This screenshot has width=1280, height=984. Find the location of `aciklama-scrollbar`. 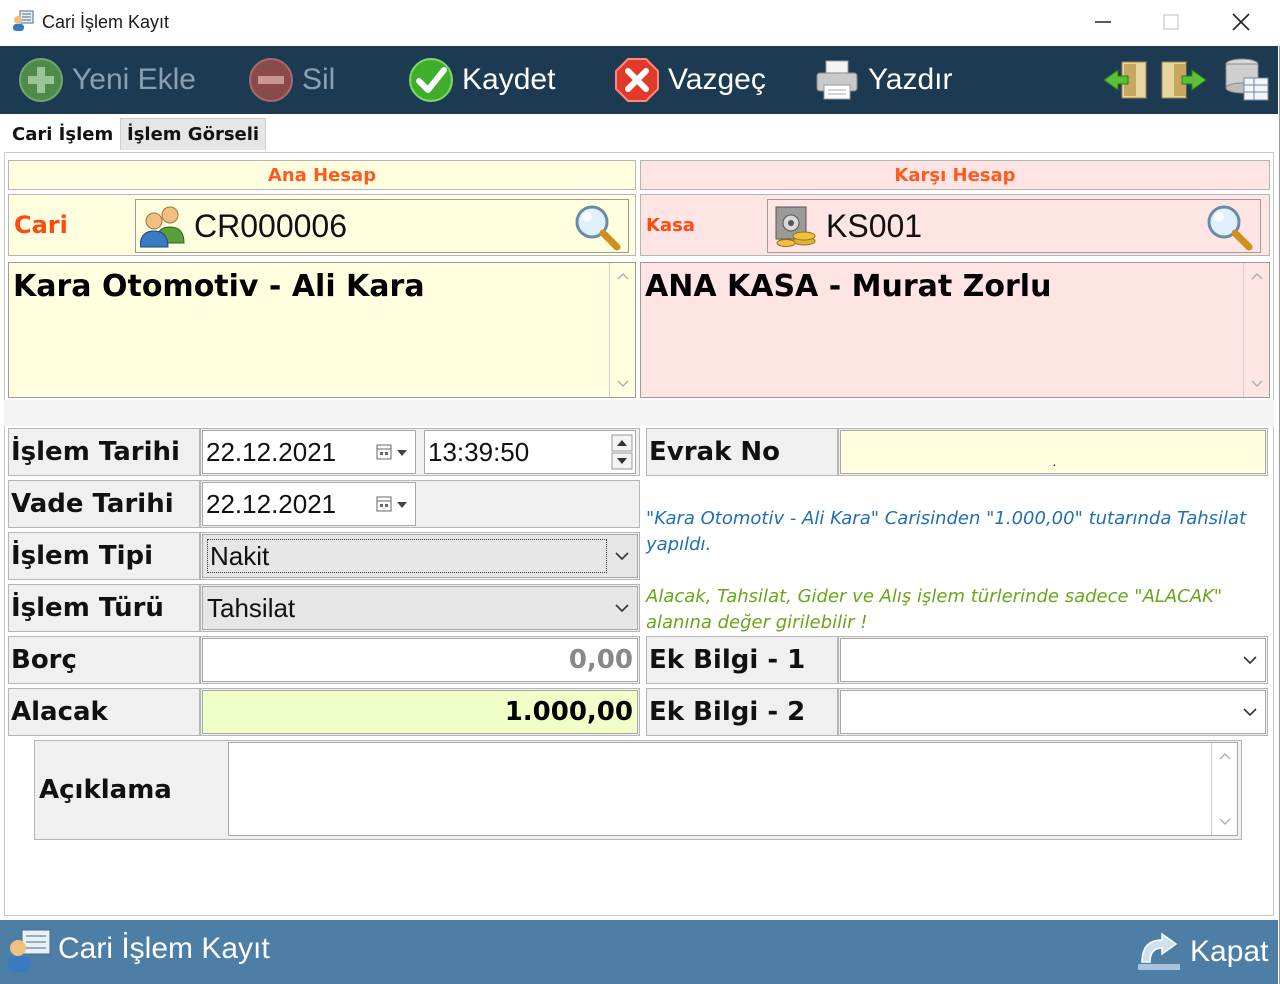

aciklama-scrollbar is located at coordinates (1224, 789).